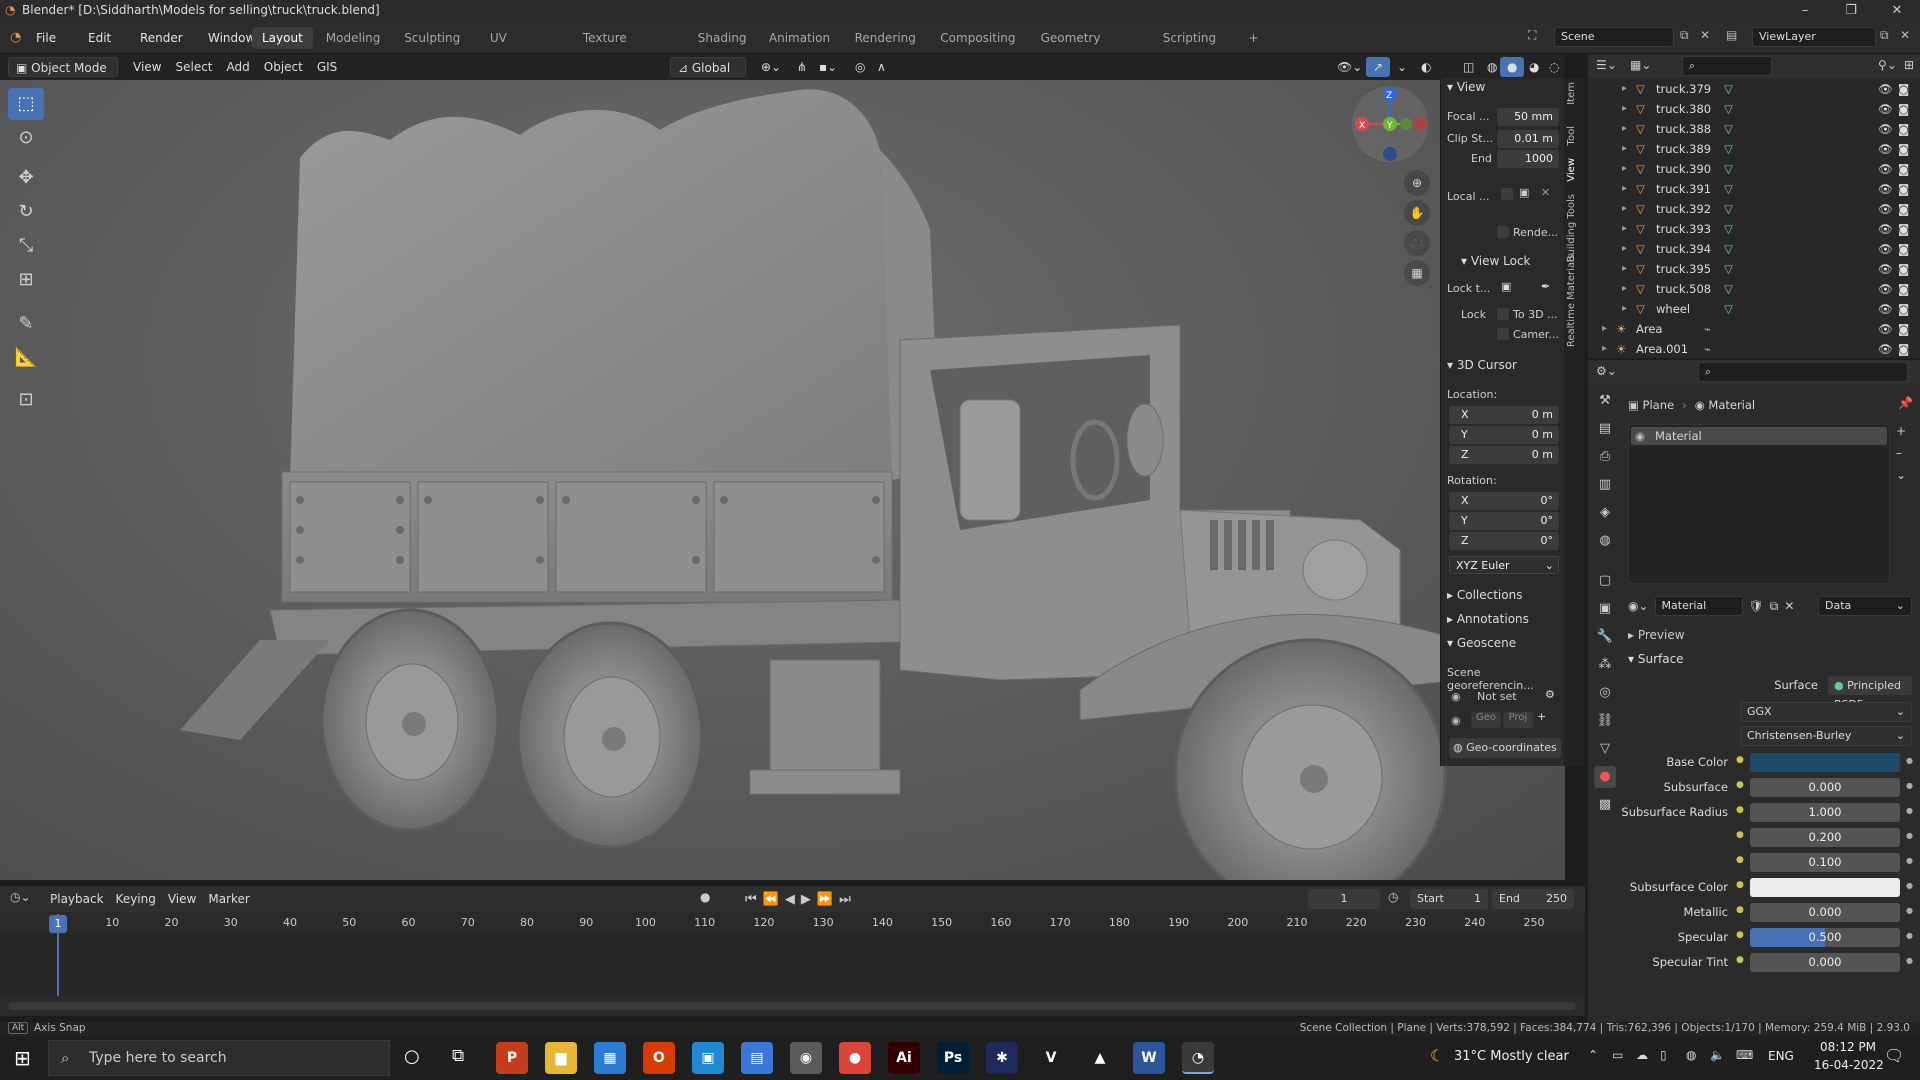 This screenshot has height=1080, width=1920. Describe the element at coordinates (1512, 67) in the screenshot. I see `solid-shading-icon: ●` at that location.